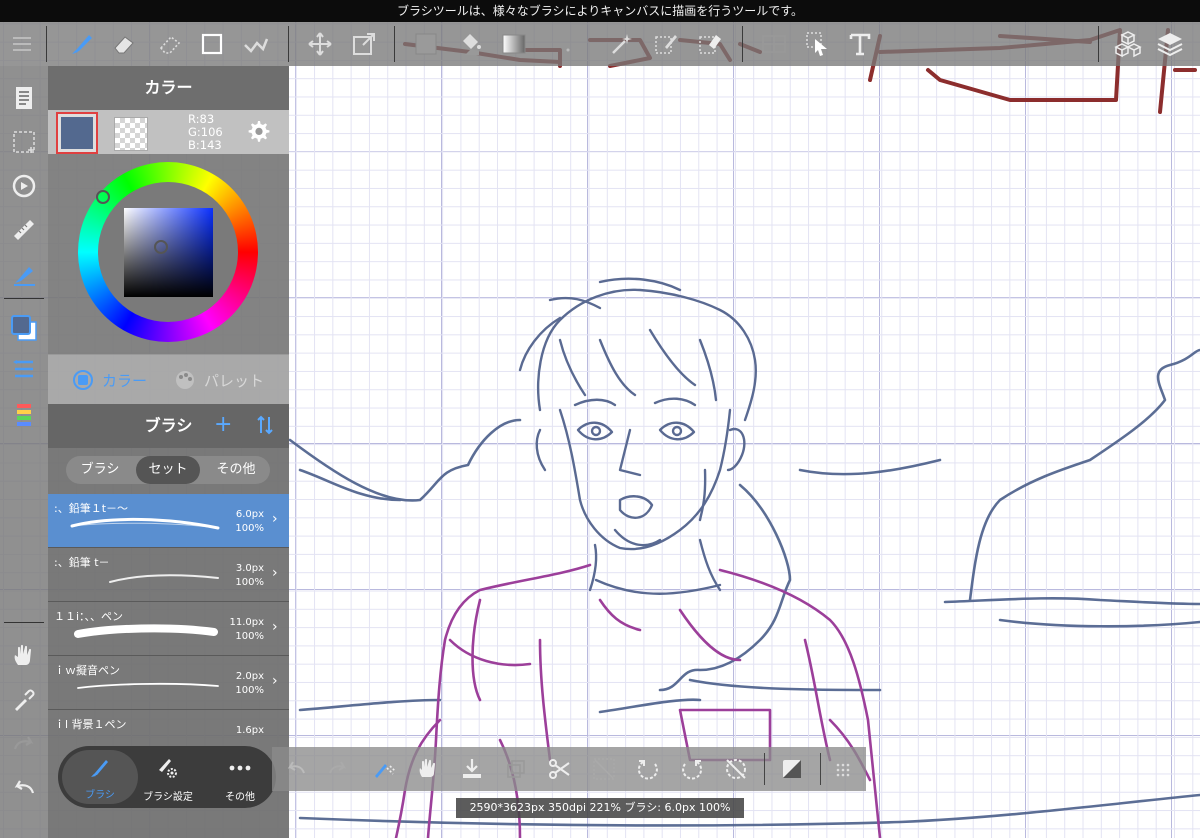 The height and width of the screenshot is (838, 1200). I want to click on brush-size: 3.0px 100%, so click(249, 575).